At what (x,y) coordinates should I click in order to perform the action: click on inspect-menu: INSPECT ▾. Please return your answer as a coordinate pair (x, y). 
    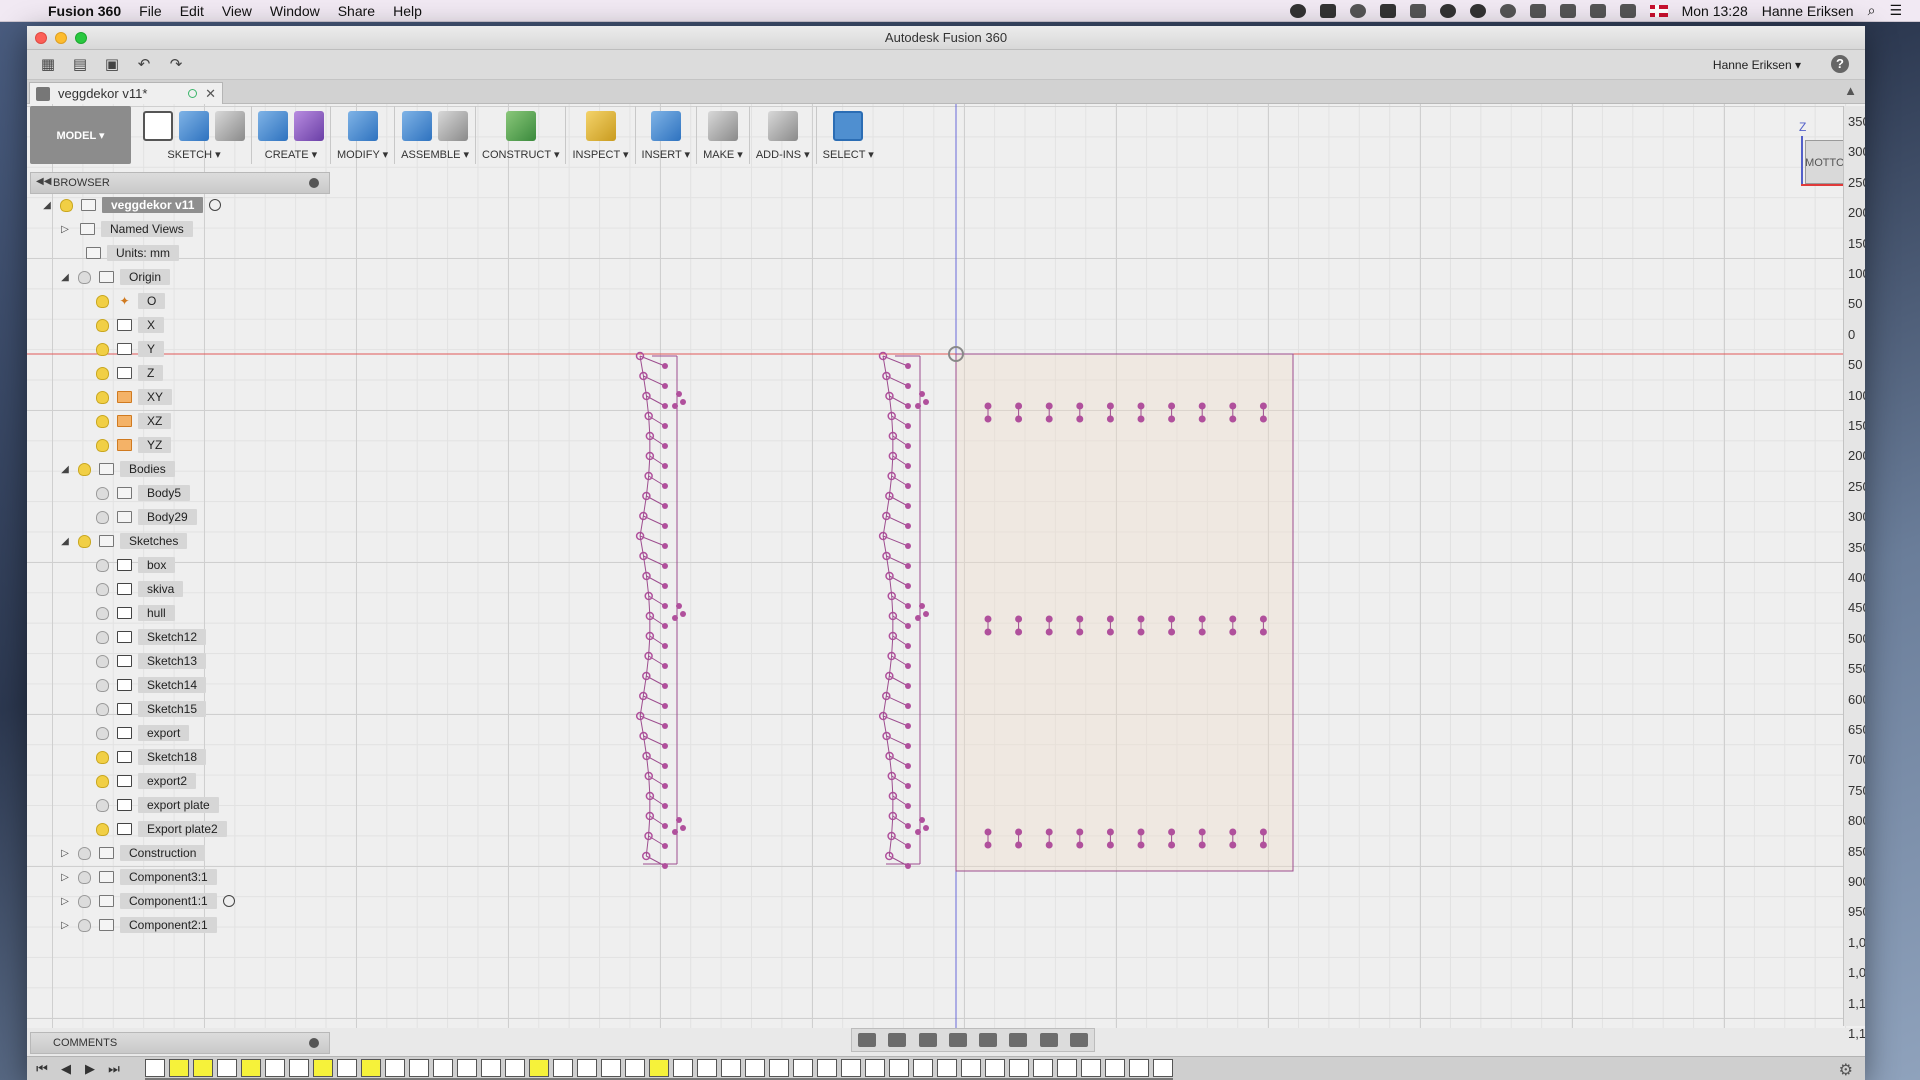
    Looking at the image, I should click on (600, 154).